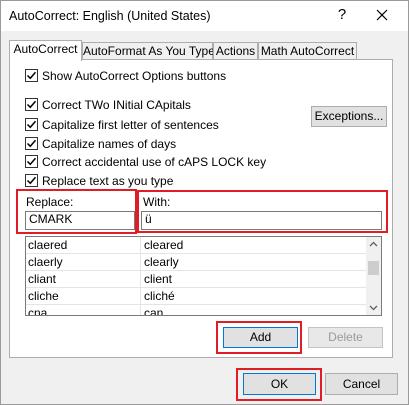 This screenshot has height=405, width=409. Describe the element at coordinates (158, 279) in the screenshot. I see `entry-with: client` at that location.